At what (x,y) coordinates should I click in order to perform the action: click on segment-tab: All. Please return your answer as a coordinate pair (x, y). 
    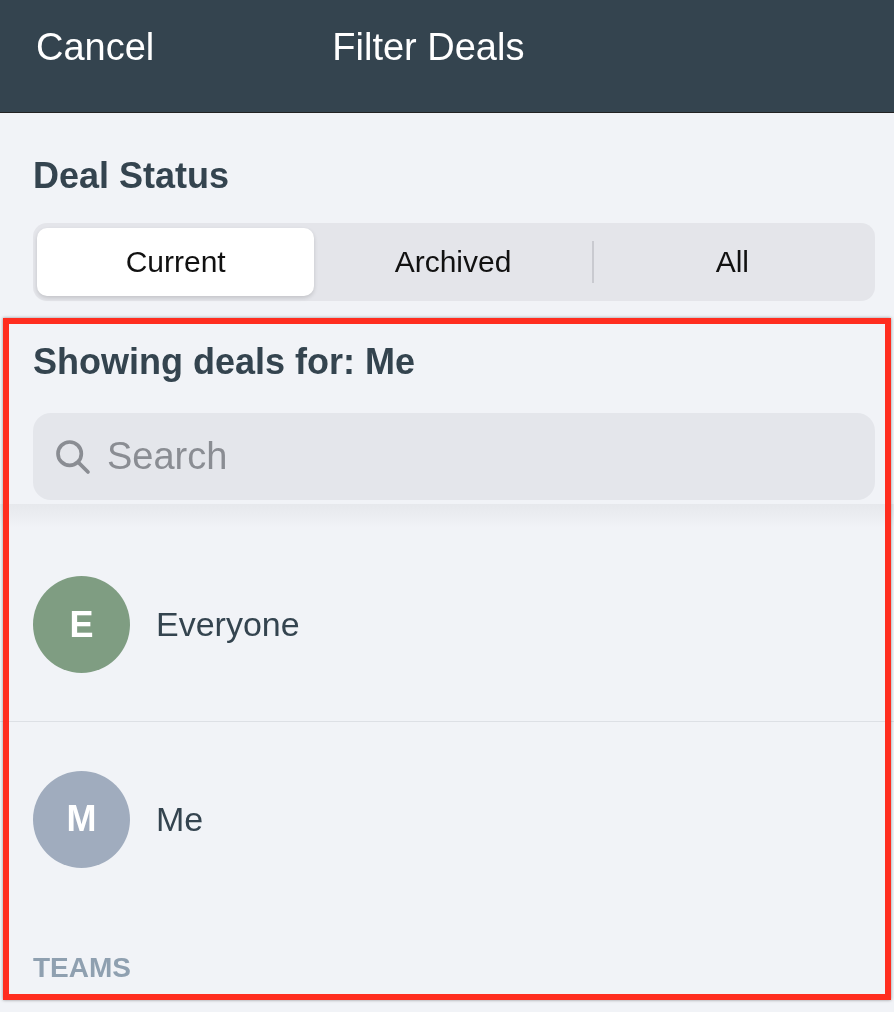
    Looking at the image, I should click on (732, 262).